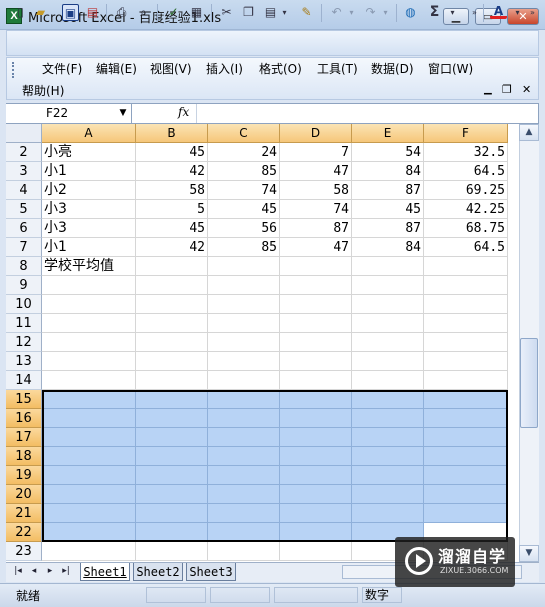 This screenshot has width=545, height=607. What do you see at coordinates (172, 209) in the screenshot?
I see `cell-b5: 5` at bounding box center [172, 209].